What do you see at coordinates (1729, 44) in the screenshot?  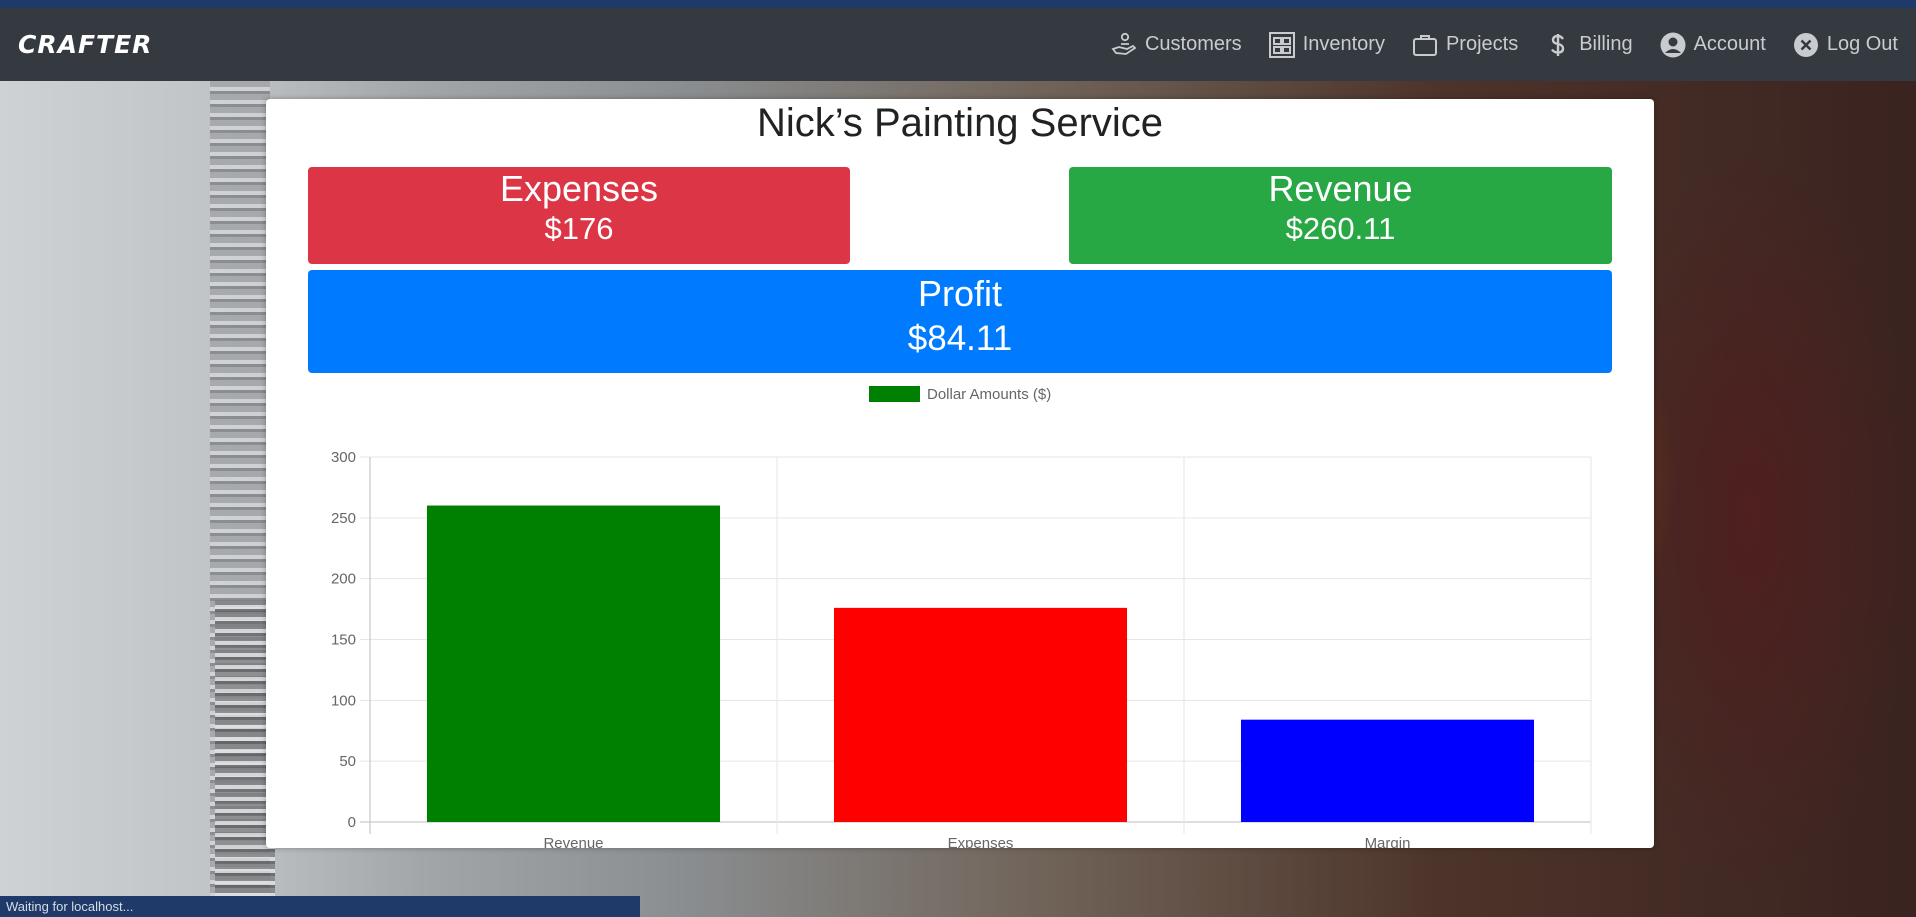 I see `nav-label-account: Account` at bounding box center [1729, 44].